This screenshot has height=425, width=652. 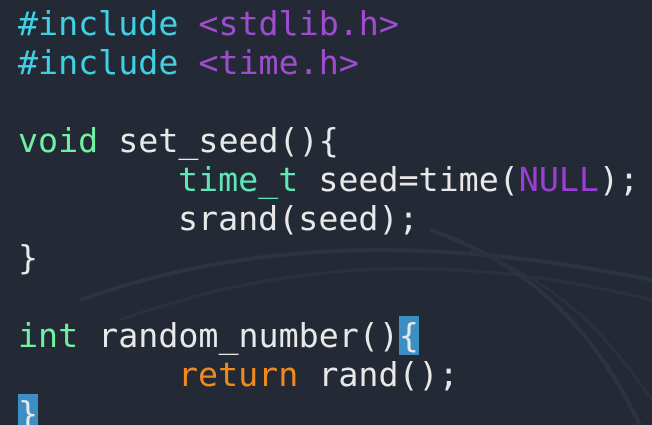 I want to click on type-keyword: int, so click(x=48, y=335).